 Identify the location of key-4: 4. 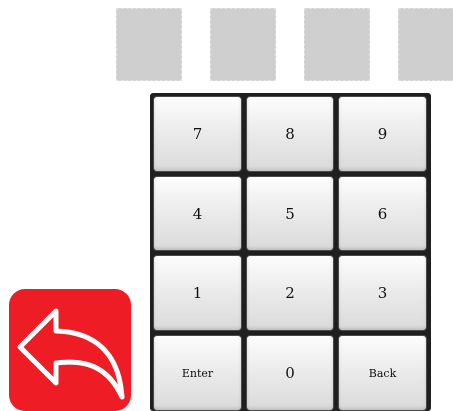
(197, 213).